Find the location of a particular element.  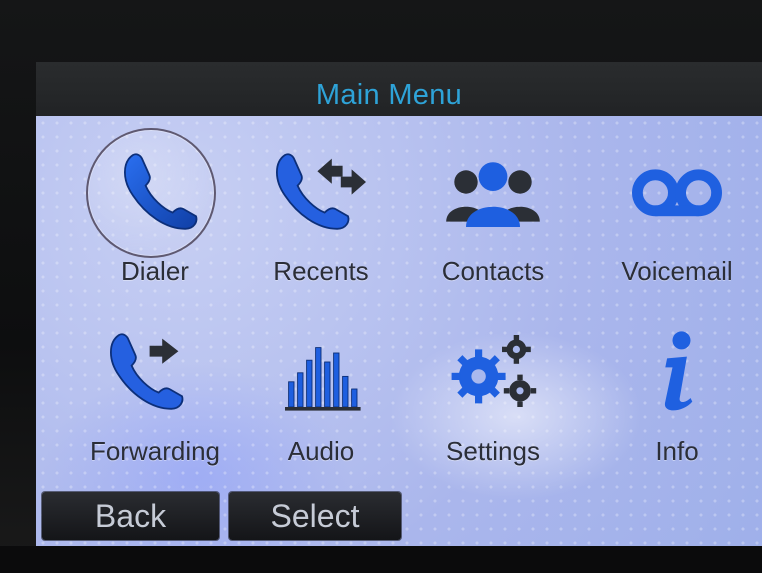

menu-item-dialer: Dialer is located at coordinates (155, 211).